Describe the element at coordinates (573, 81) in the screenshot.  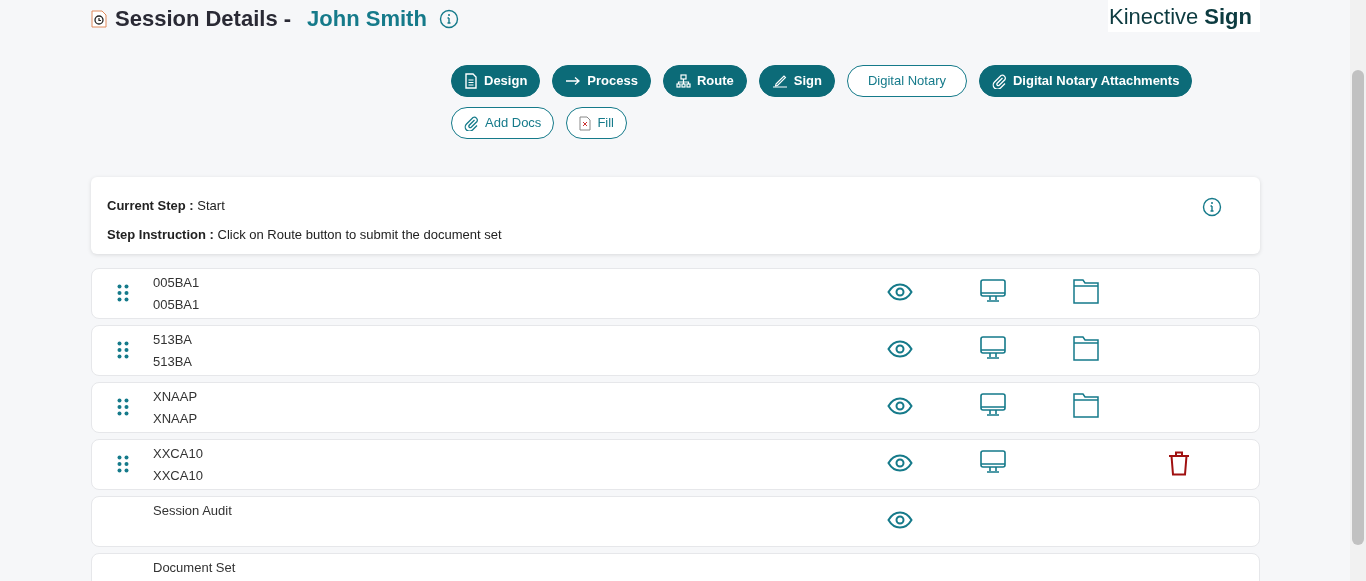
I see `arrow-icon` at that location.